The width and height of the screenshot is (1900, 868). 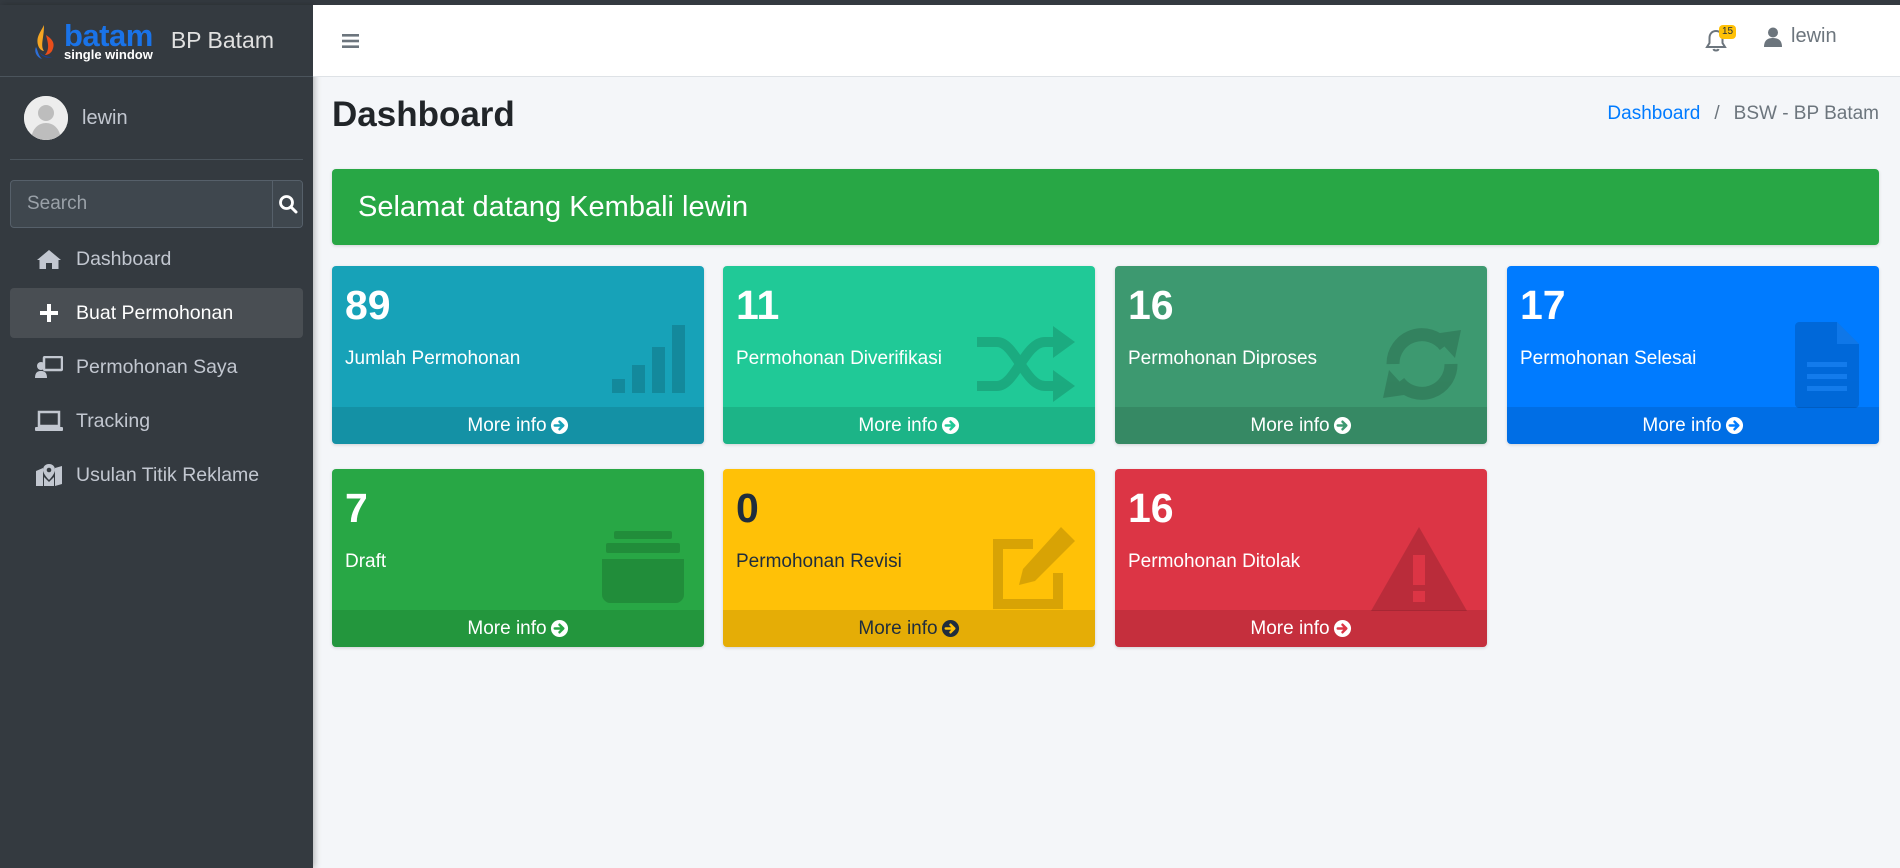 What do you see at coordinates (124, 258) in the screenshot?
I see `sidebar-item-label: Dashboard` at bounding box center [124, 258].